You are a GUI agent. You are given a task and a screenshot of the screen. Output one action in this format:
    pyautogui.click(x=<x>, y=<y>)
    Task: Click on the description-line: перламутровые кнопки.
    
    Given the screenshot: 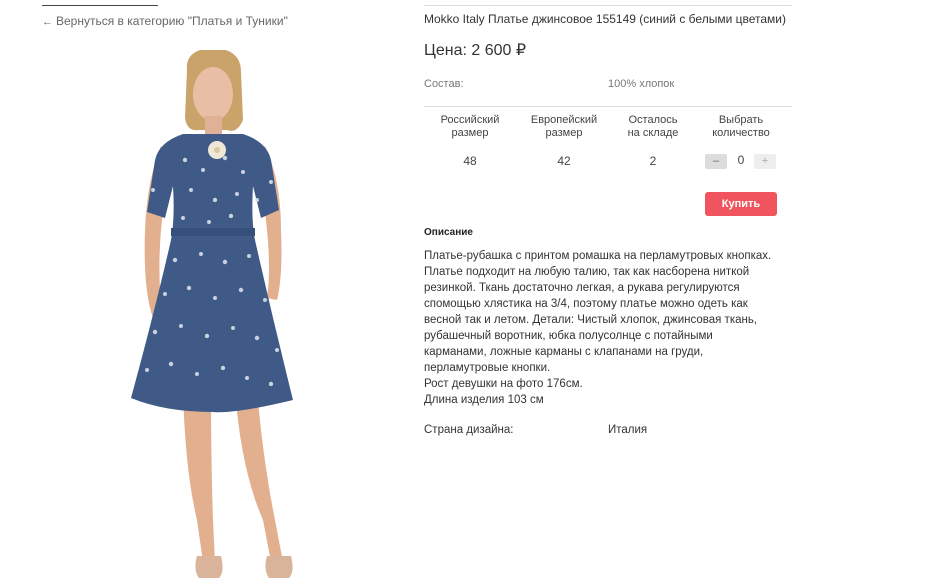 What is the action you would take?
    pyautogui.click(x=487, y=368)
    